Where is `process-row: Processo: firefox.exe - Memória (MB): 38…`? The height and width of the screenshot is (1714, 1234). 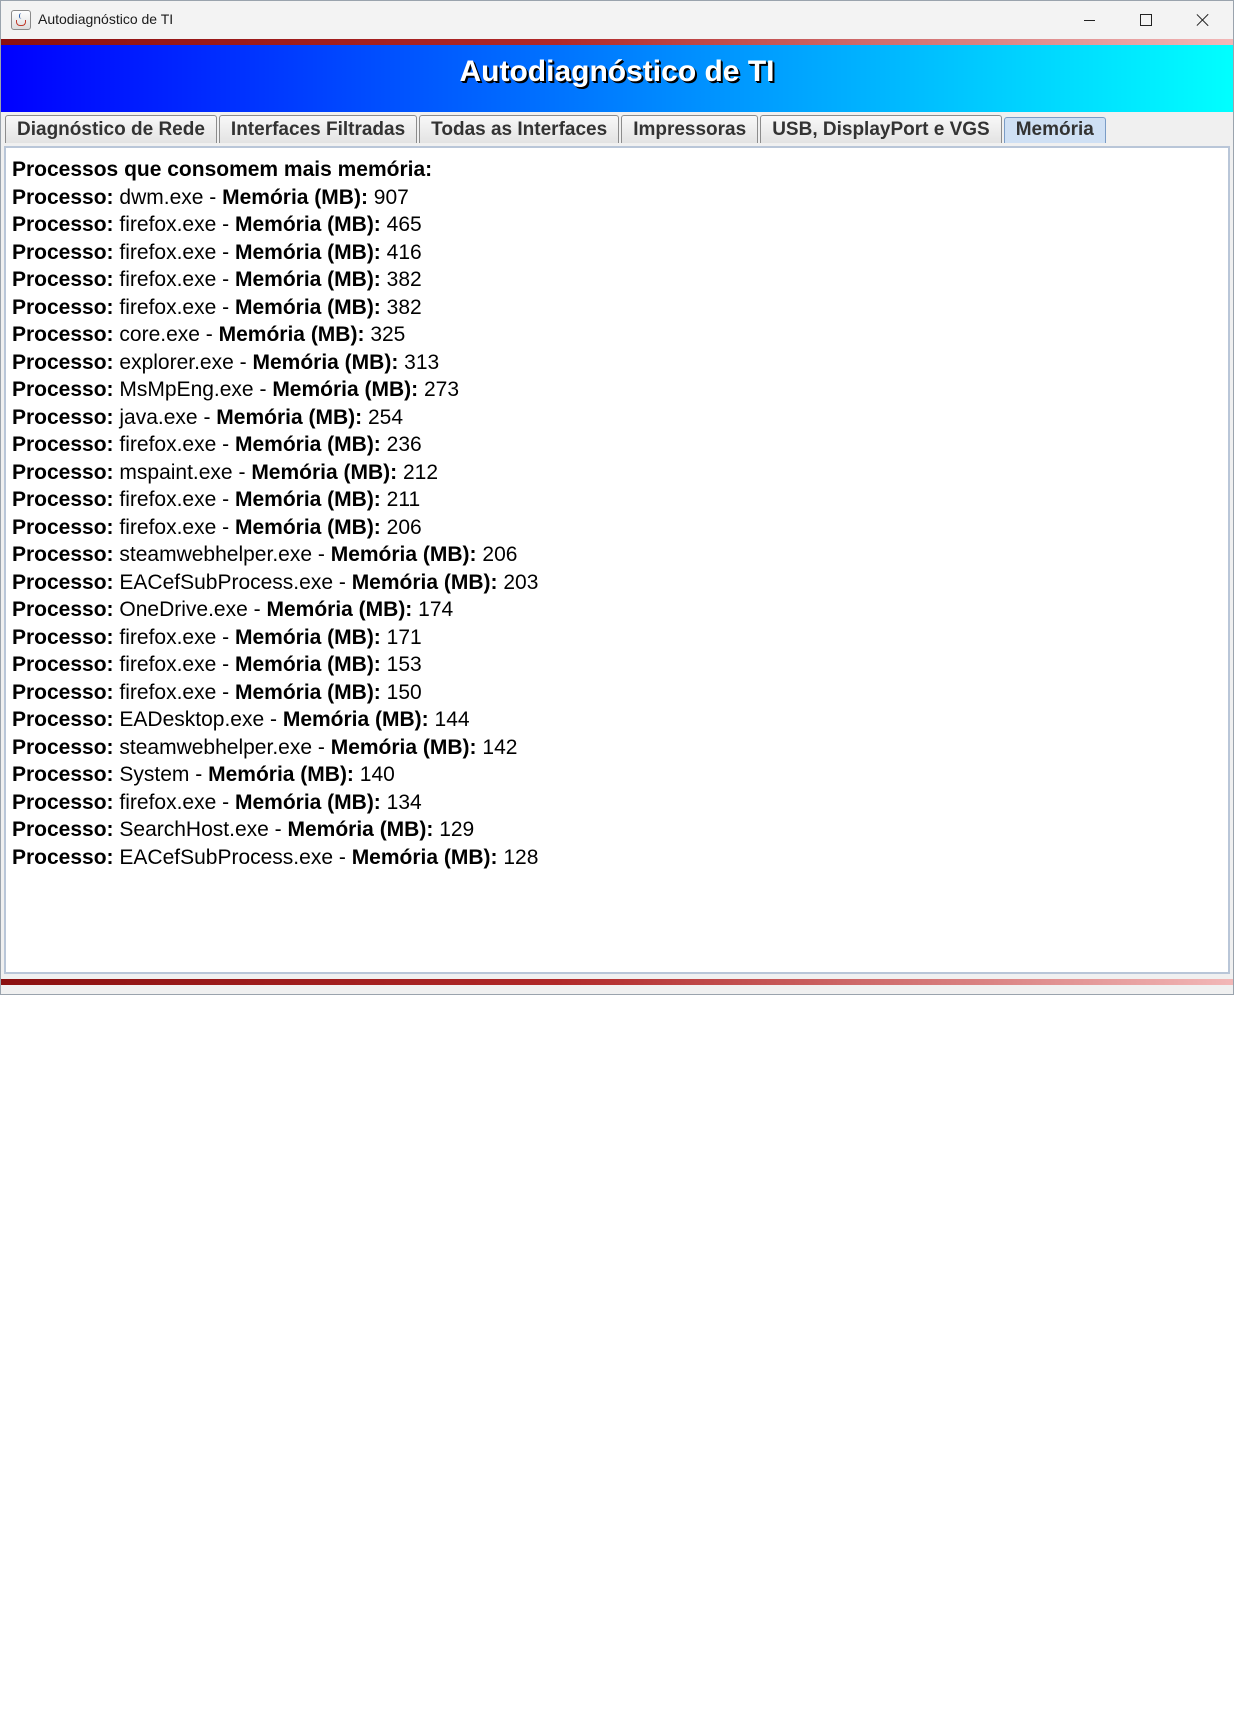 process-row: Processo: firefox.exe - Memória (MB): 38… is located at coordinates (617, 280).